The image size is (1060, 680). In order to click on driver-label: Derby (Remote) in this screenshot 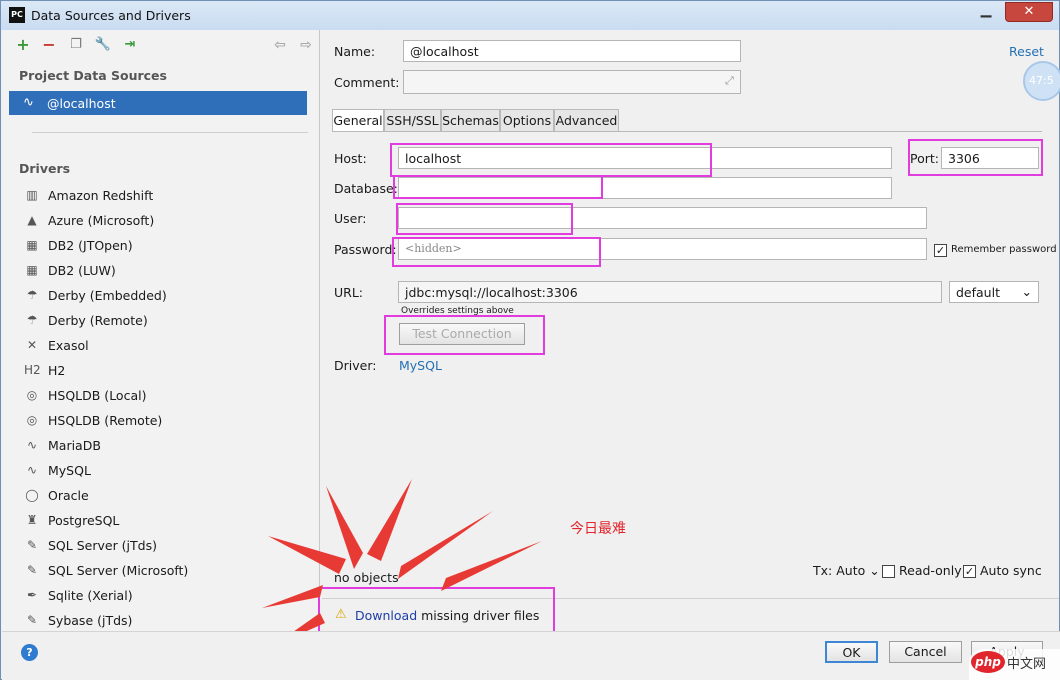, I will do `click(98, 320)`.